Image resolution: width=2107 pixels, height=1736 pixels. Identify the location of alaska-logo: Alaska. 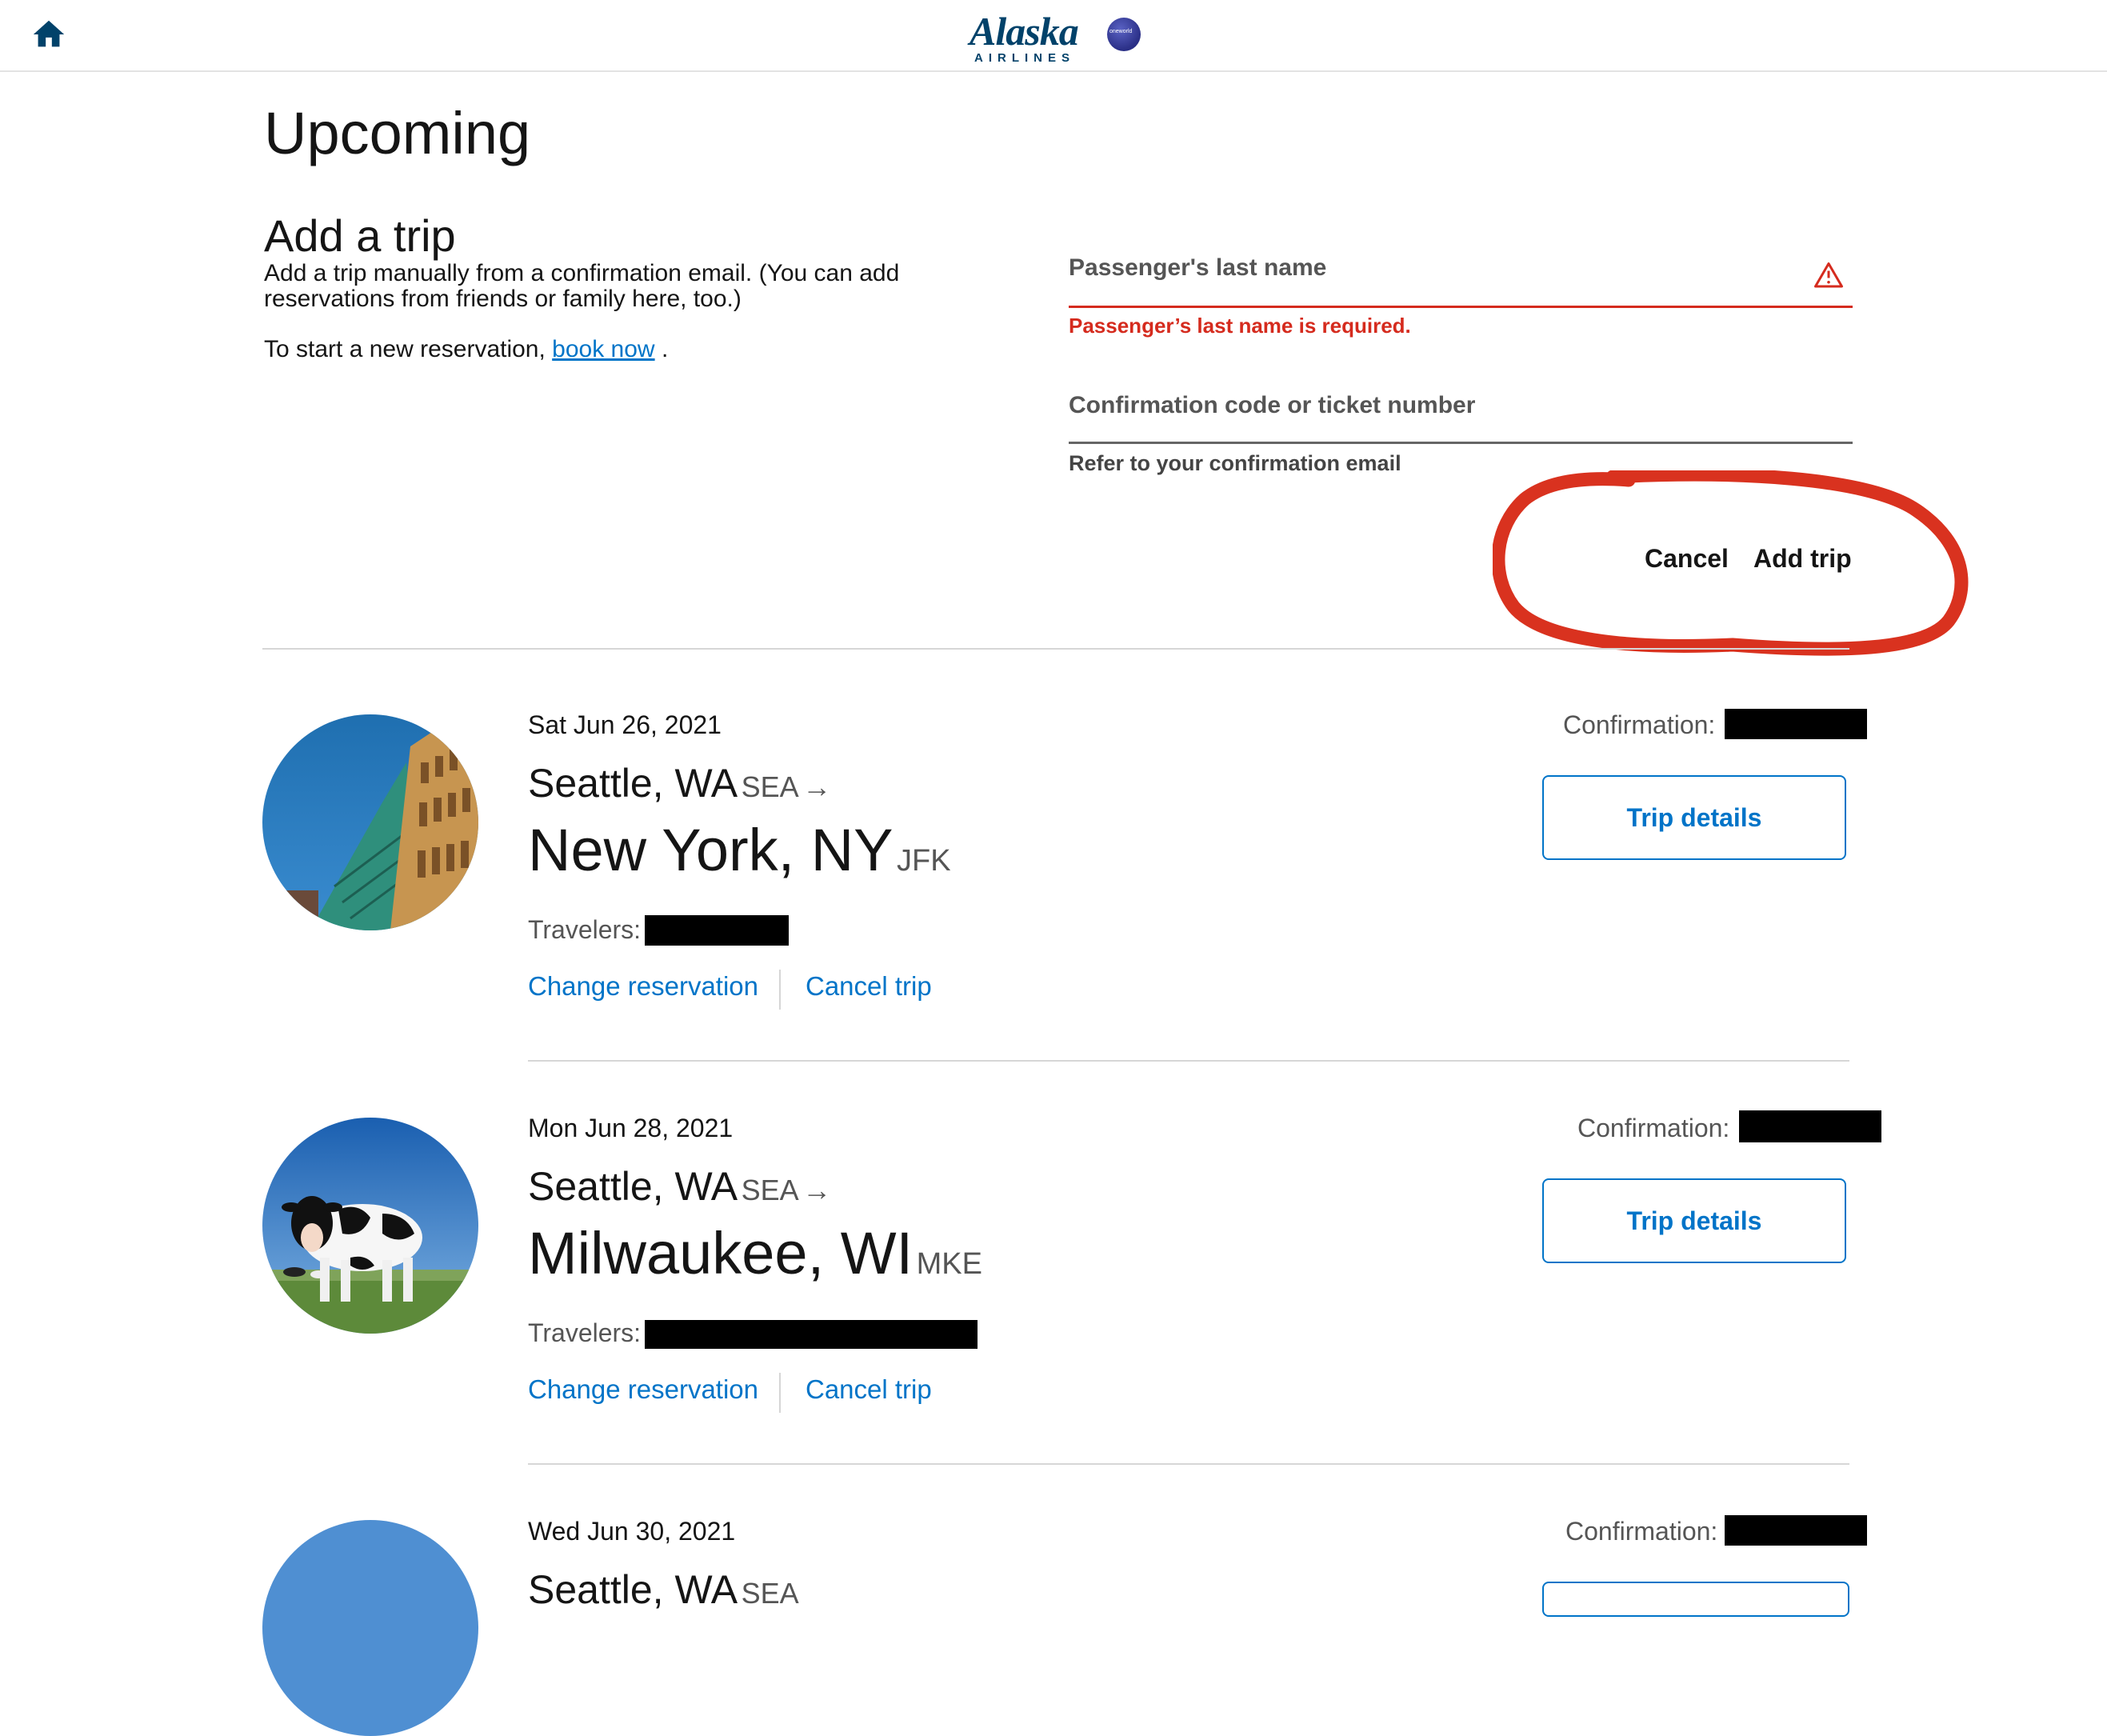
(1024, 31).